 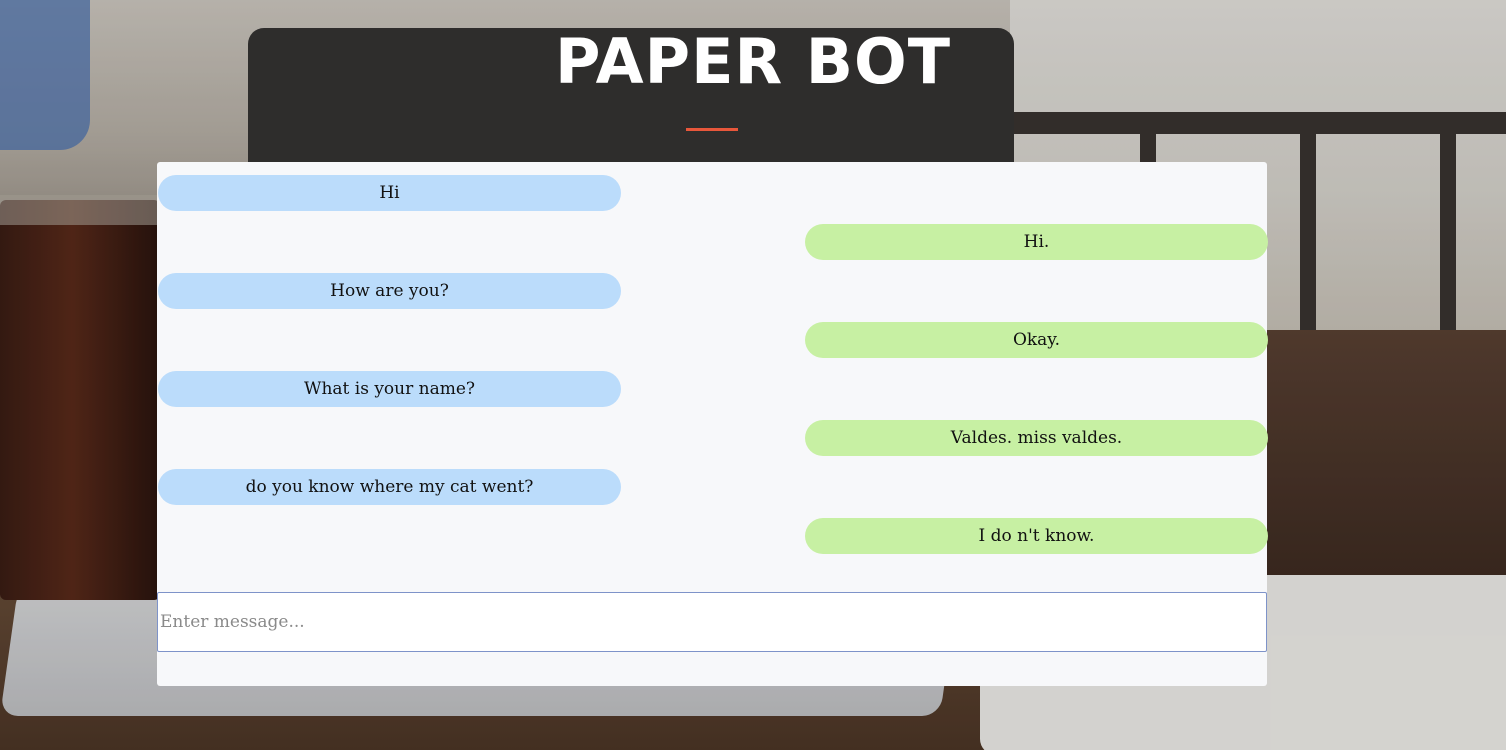 I want to click on page-title: PAPER BOT, so click(x=753, y=61).